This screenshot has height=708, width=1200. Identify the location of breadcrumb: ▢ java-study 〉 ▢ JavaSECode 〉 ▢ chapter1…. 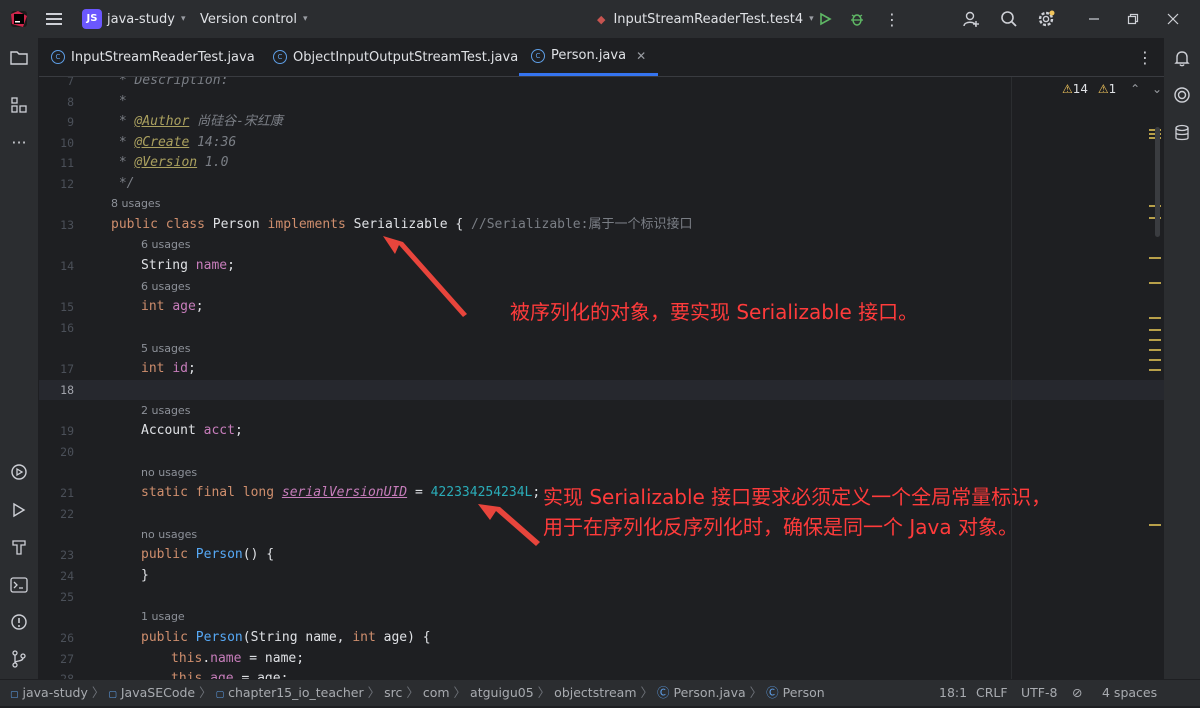
(417, 693).